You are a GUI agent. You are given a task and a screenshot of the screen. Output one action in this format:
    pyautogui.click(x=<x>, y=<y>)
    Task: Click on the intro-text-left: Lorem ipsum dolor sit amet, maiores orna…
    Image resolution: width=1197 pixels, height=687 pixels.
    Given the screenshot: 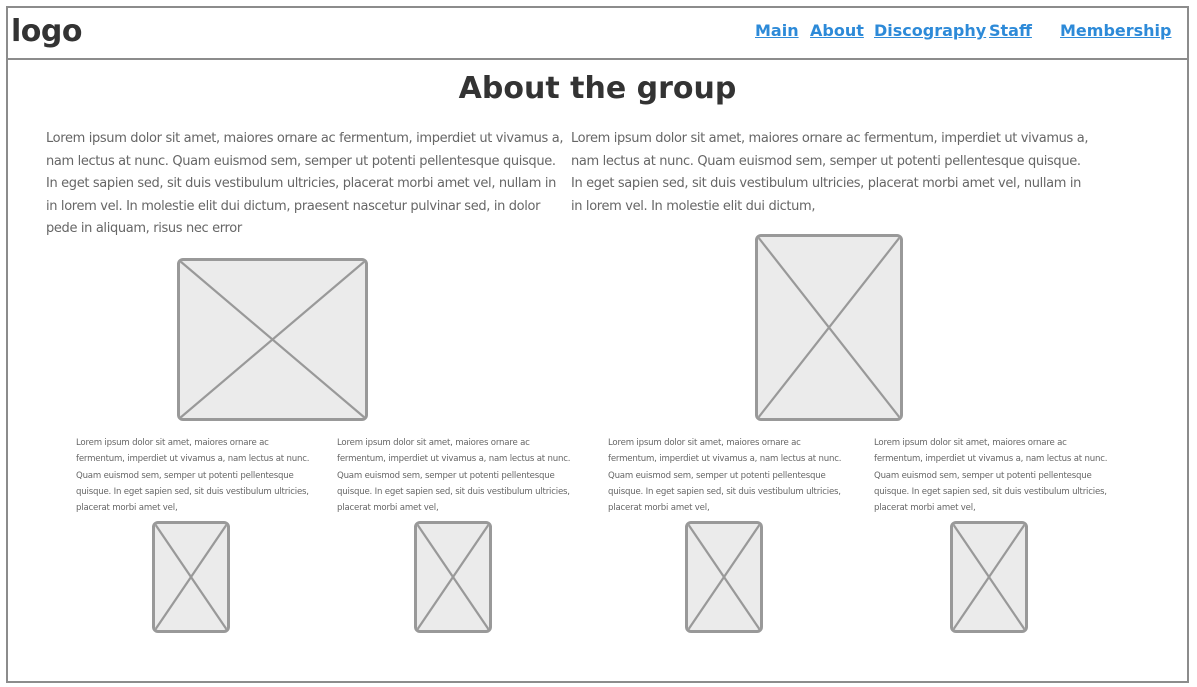 What is the action you would take?
    pyautogui.click(x=305, y=183)
    